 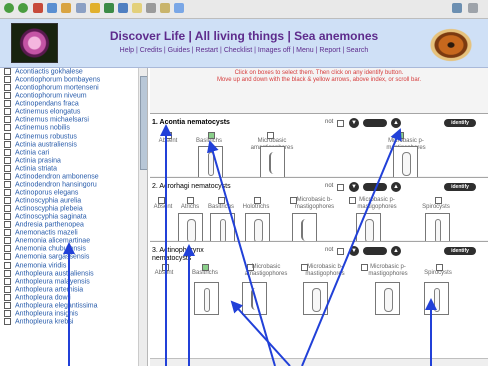 I want to click on arrow-to-microbasic-p-top, so click(x=351, y=247).